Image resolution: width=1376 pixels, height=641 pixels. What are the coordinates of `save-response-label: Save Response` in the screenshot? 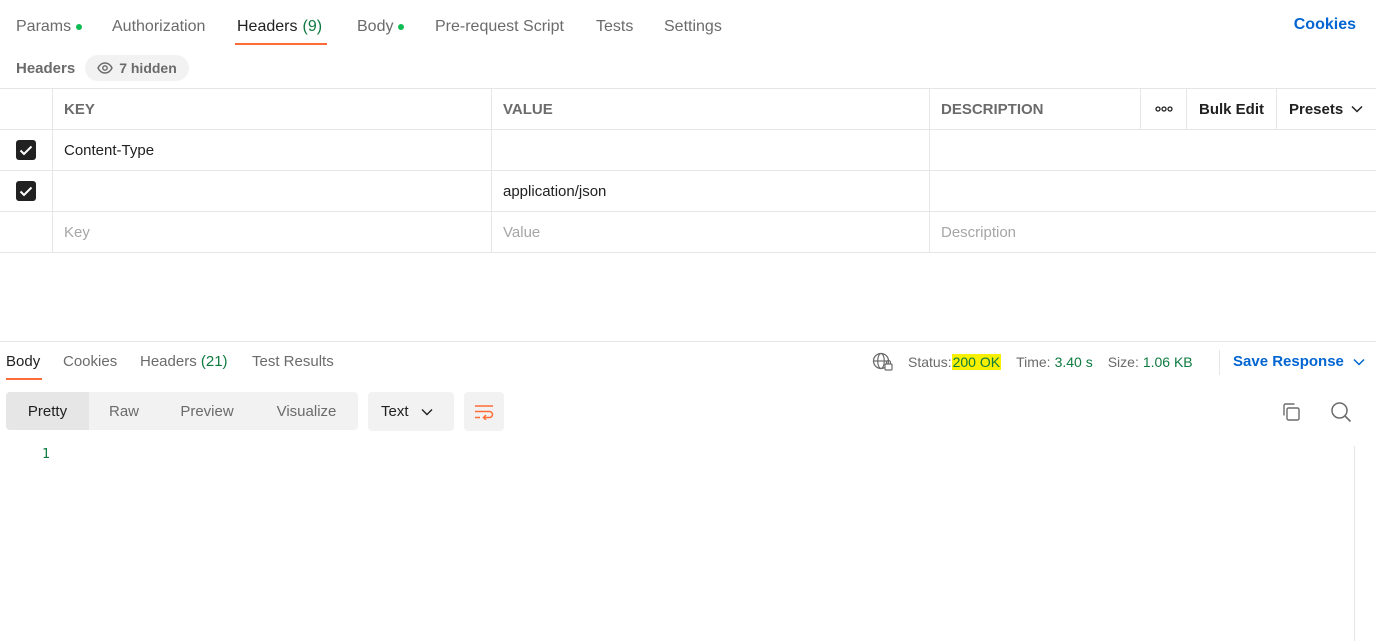 It's located at (1288, 361).